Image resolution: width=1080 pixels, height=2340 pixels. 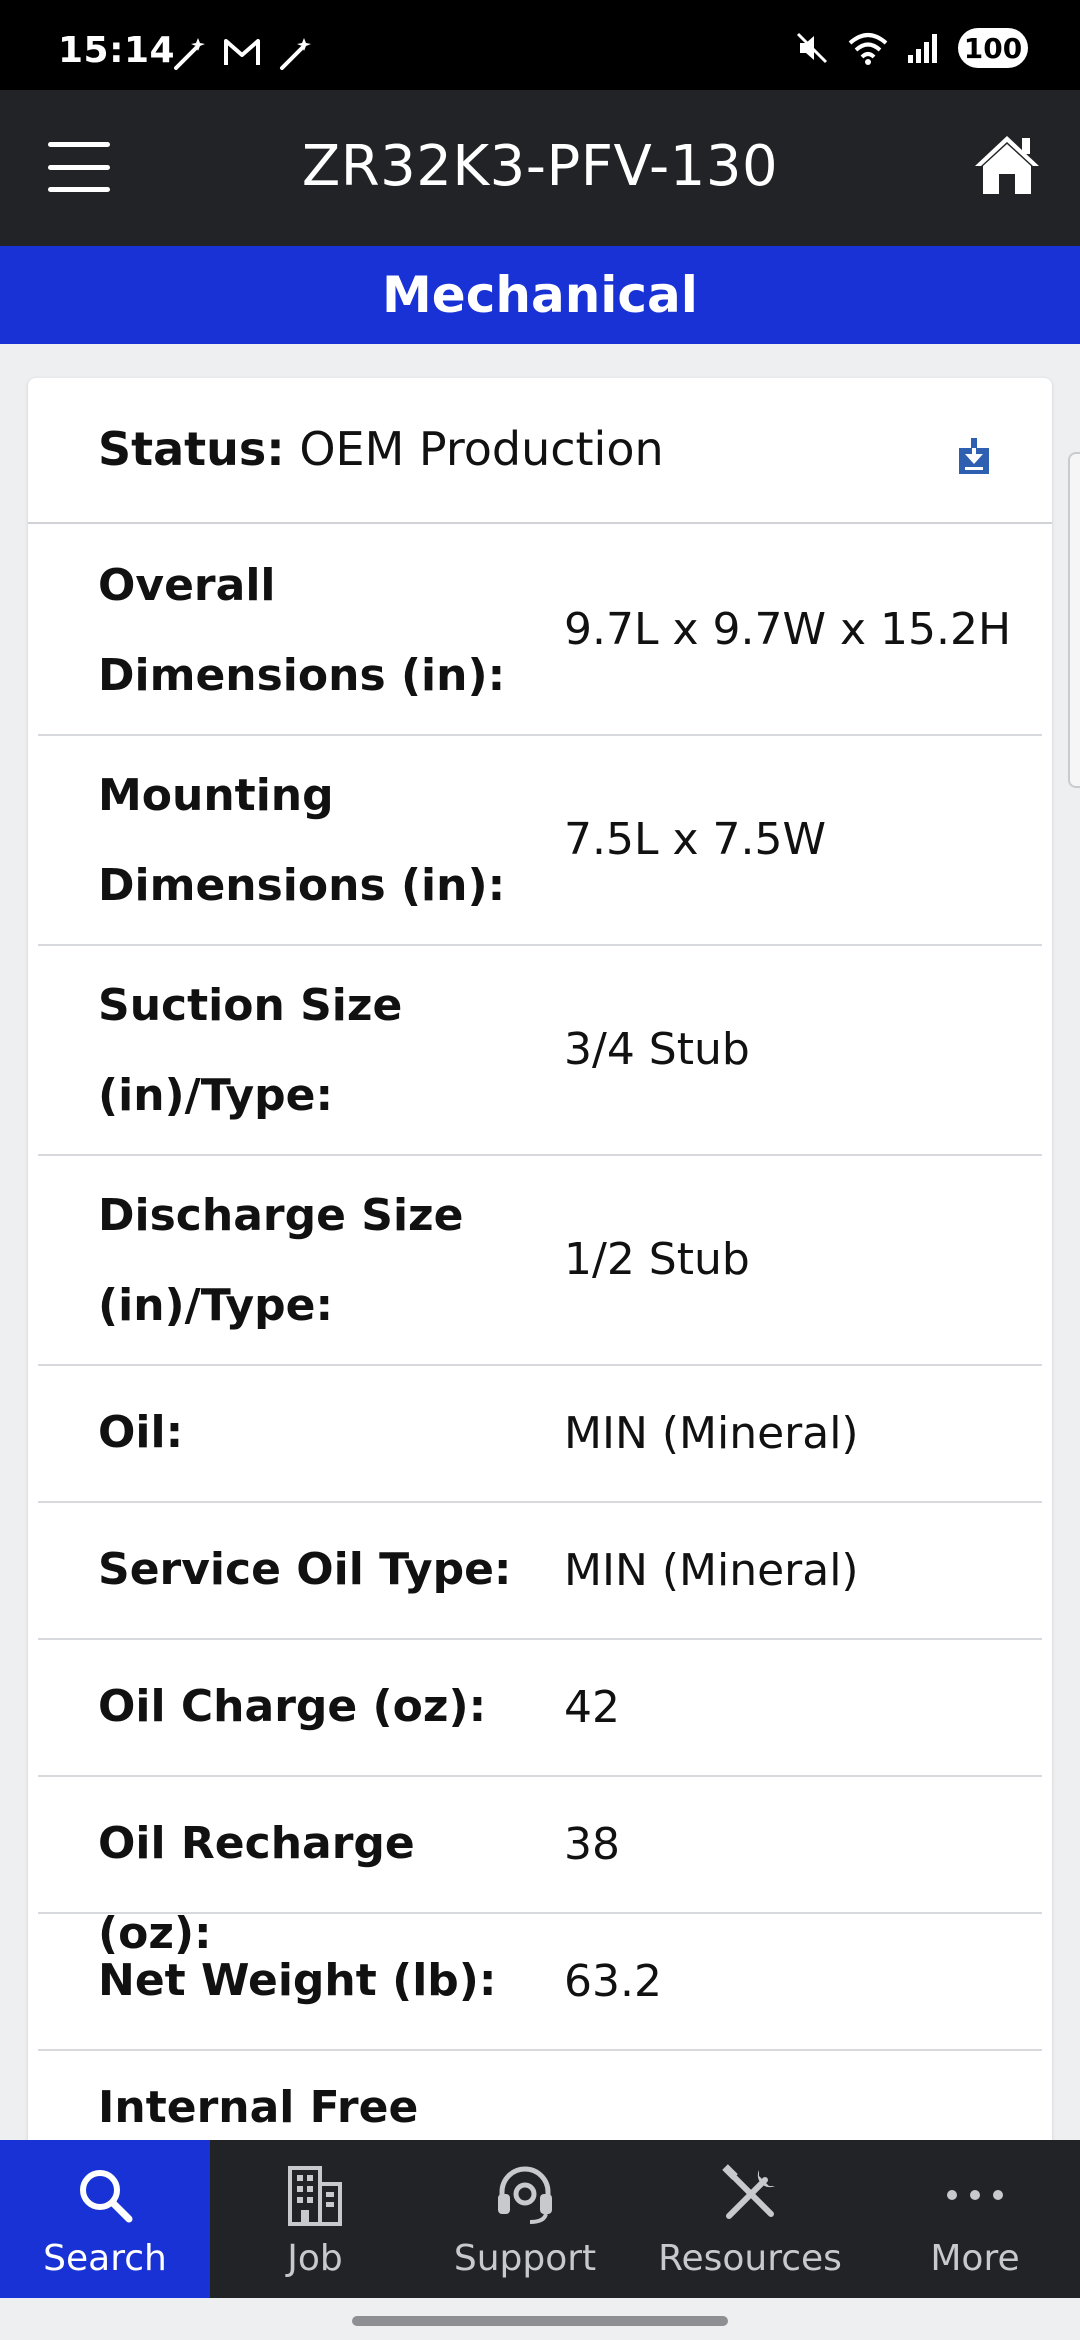 I want to click on spec-row-suction-size: Suction Size (in)/Type: 3/4 Stub, so click(x=540, y=1051).